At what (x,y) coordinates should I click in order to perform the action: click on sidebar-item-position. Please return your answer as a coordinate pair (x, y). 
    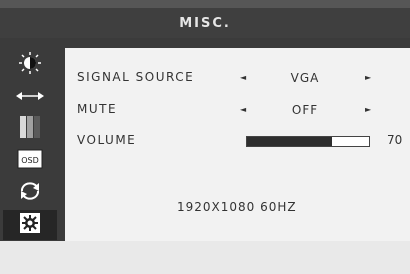
    Looking at the image, I should click on (30, 97).